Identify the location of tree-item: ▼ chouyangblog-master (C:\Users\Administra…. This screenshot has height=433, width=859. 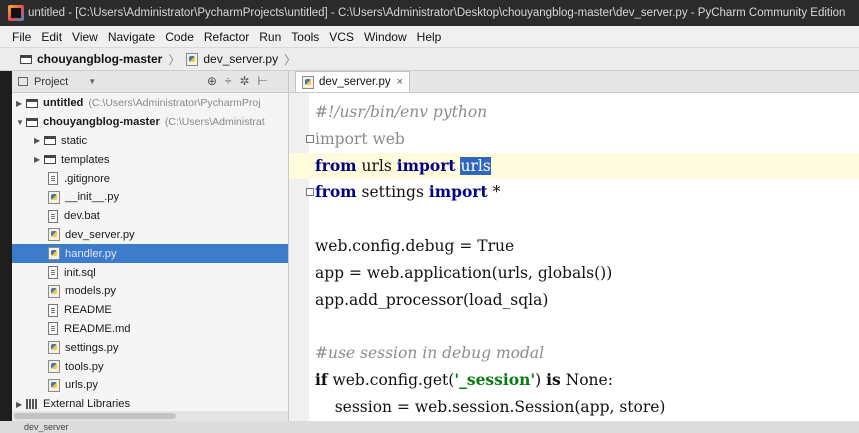
(150, 122).